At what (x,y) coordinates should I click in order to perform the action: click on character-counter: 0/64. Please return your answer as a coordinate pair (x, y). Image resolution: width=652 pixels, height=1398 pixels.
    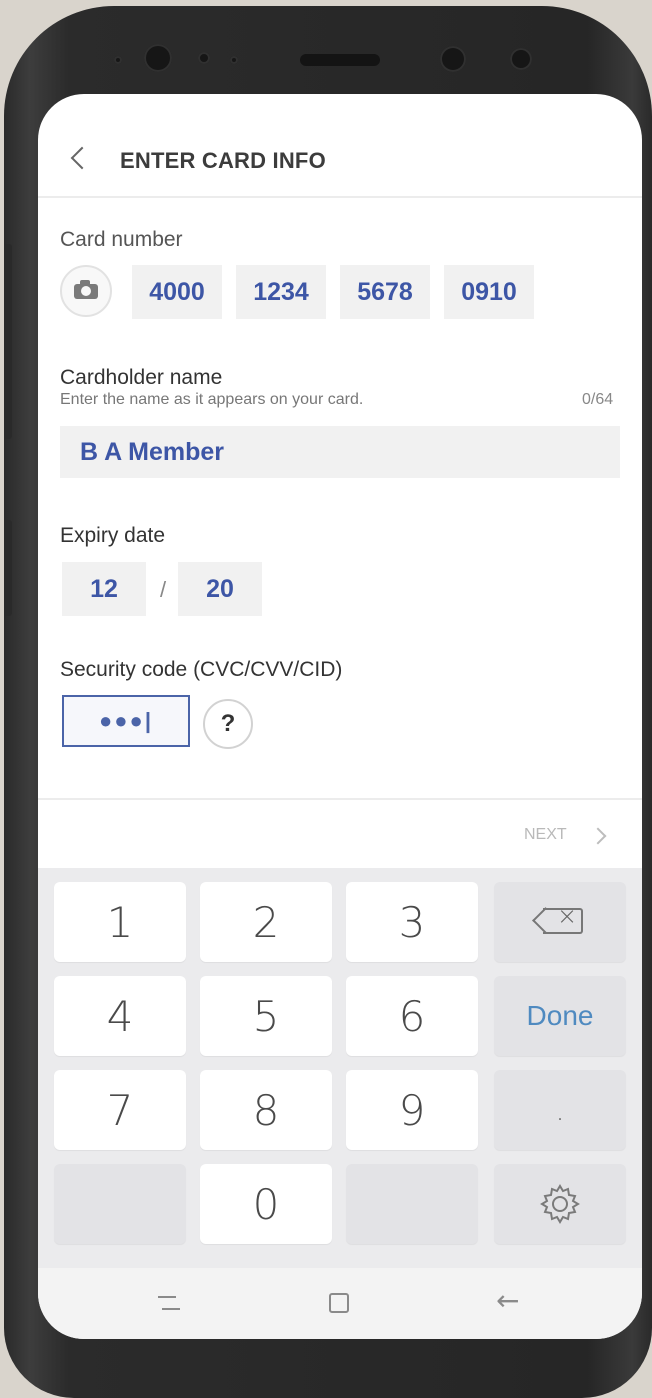
    Looking at the image, I should click on (598, 399).